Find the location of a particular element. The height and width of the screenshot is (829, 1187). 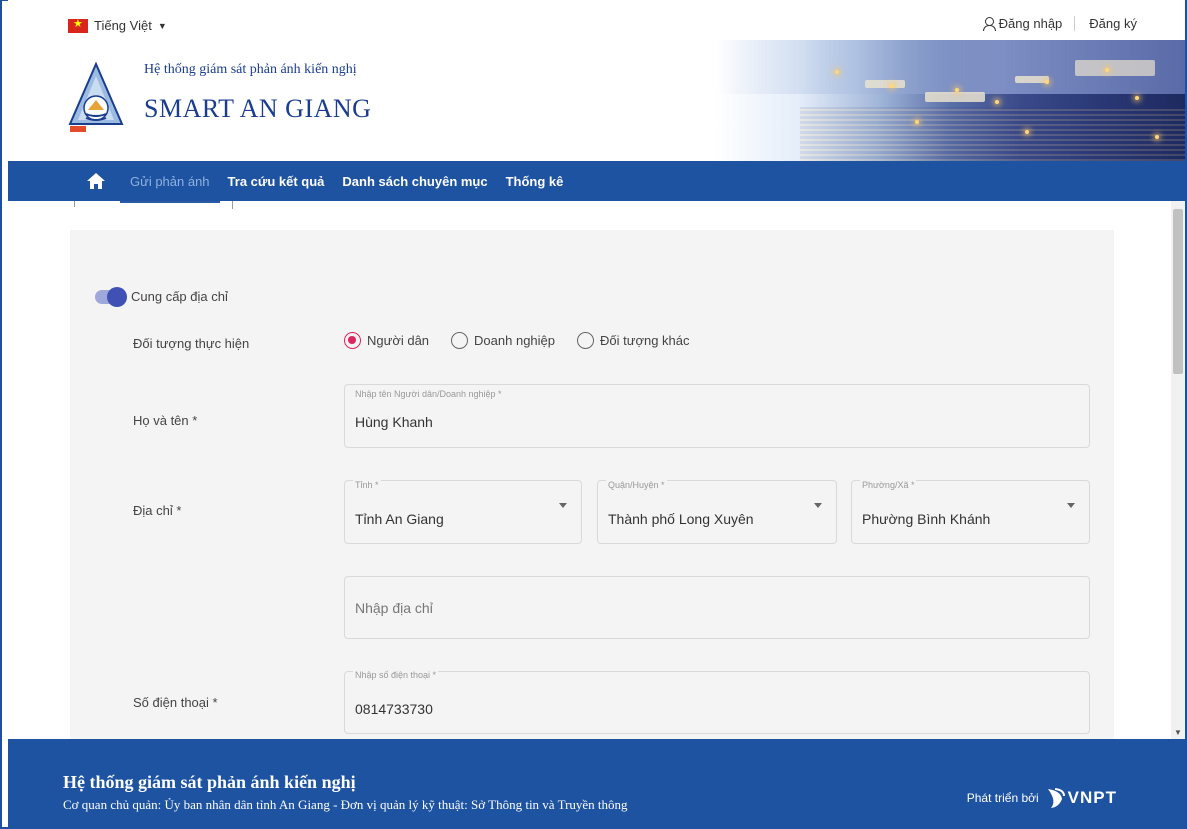

banner-image is located at coordinates (950, 100).